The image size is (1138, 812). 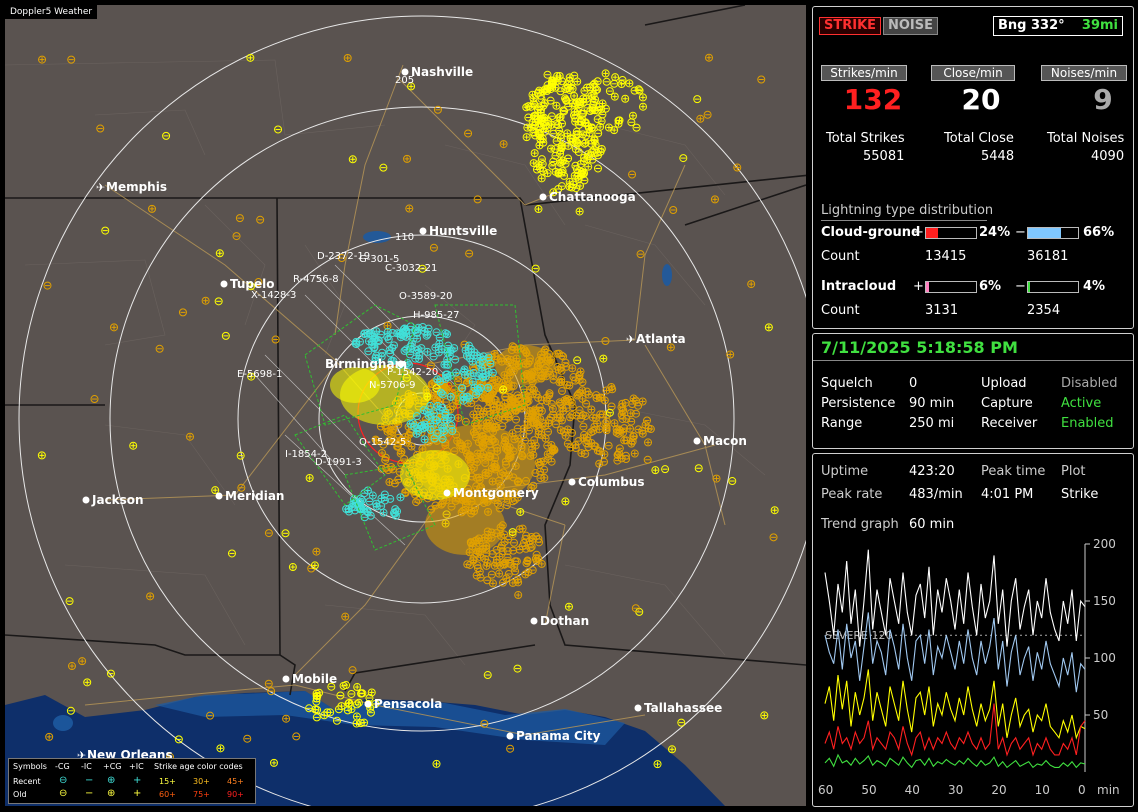 What do you see at coordinates (611, 482) in the screenshot?
I see `city-label: Columbus` at bounding box center [611, 482].